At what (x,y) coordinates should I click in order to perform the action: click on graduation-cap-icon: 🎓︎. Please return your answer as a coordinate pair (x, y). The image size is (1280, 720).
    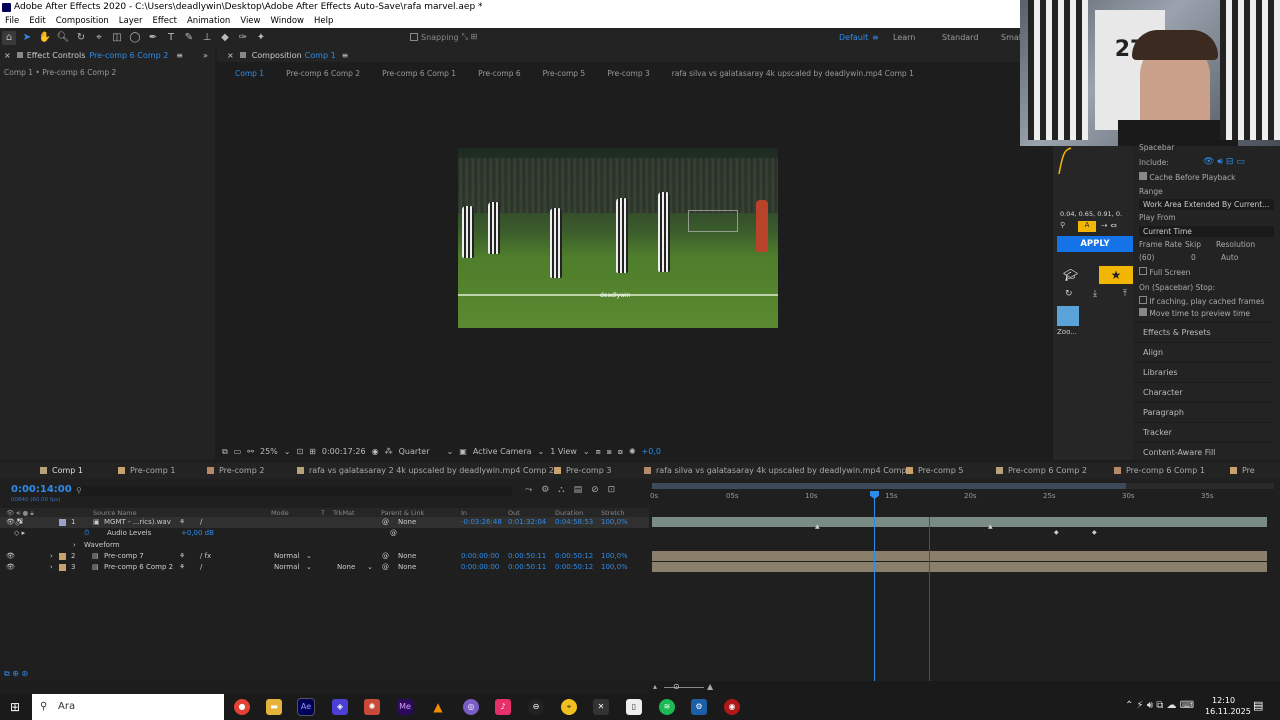
    Looking at the image, I should click on (1070, 275).